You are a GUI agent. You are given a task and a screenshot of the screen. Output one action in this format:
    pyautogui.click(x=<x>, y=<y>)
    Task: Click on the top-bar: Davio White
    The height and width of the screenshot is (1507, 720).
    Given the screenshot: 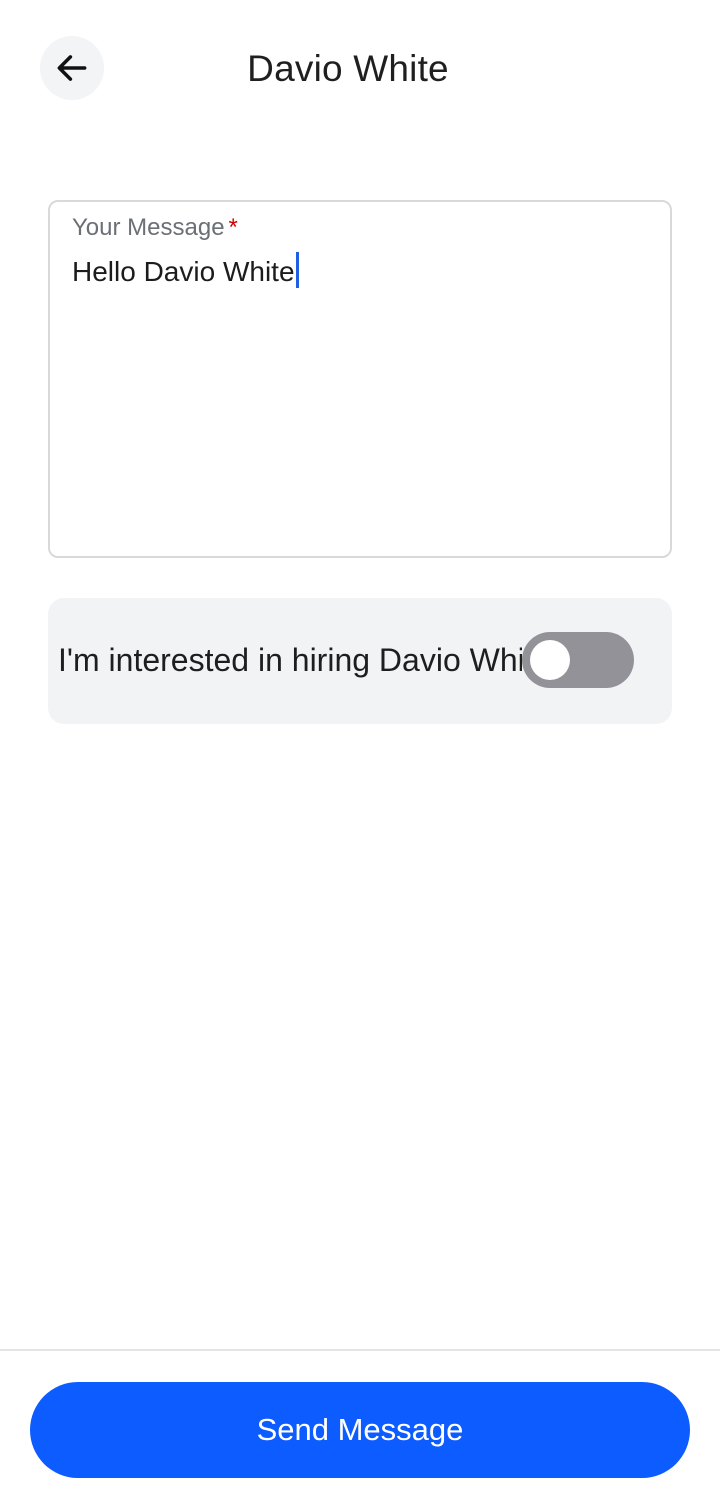 What is the action you would take?
    pyautogui.click(x=360, y=70)
    